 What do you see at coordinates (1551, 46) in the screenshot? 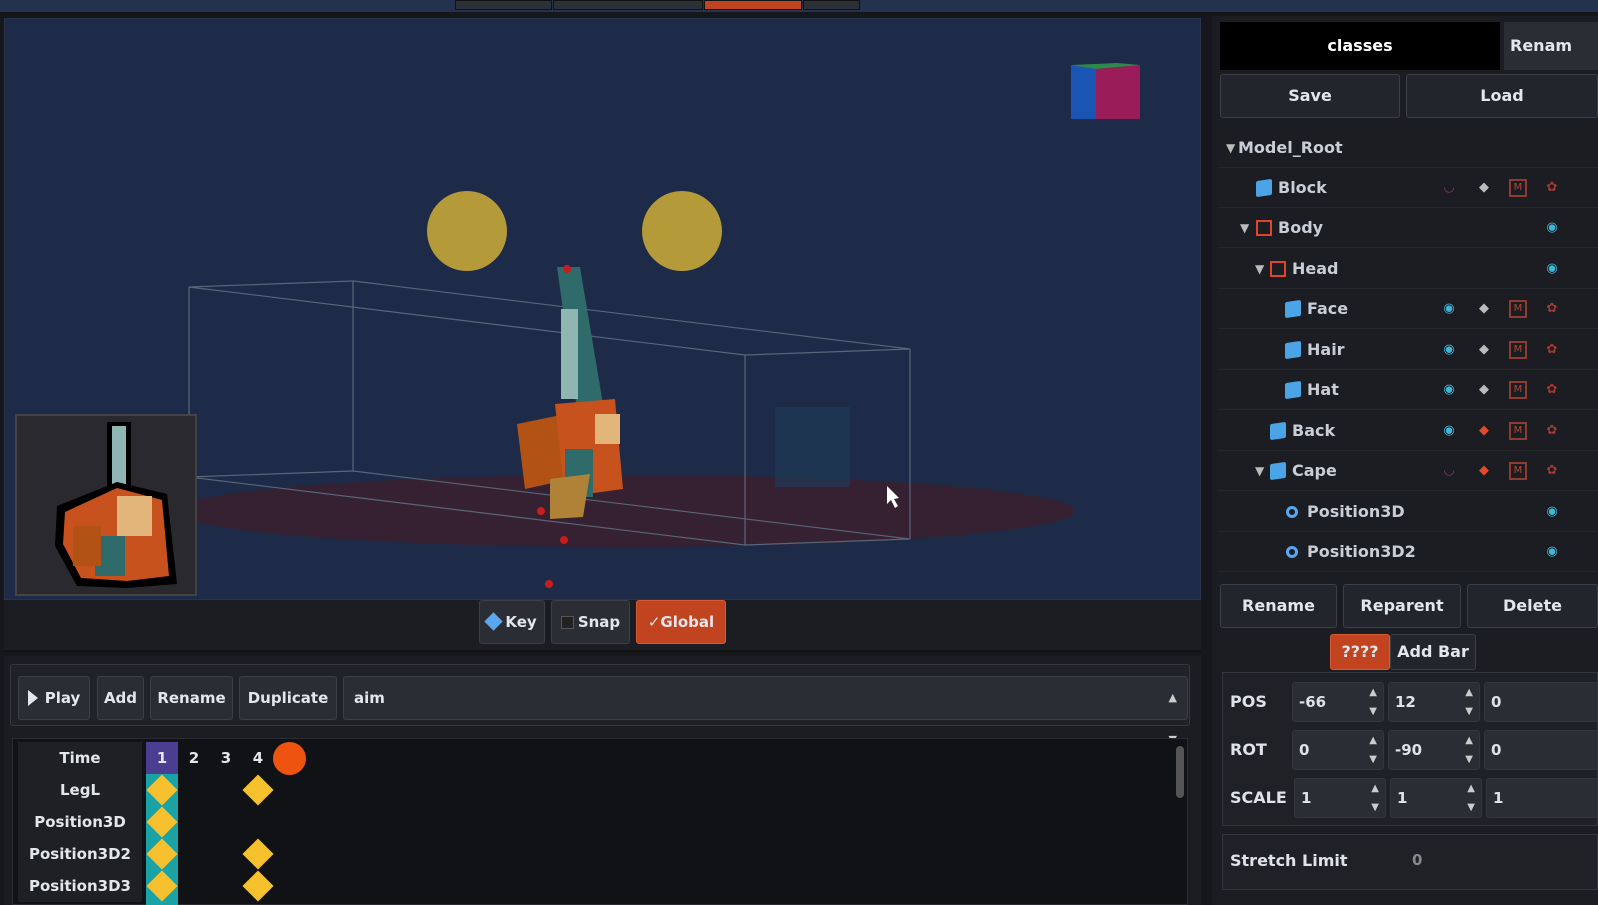
I see `tab-rename: Renam` at bounding box center [1551, 46].